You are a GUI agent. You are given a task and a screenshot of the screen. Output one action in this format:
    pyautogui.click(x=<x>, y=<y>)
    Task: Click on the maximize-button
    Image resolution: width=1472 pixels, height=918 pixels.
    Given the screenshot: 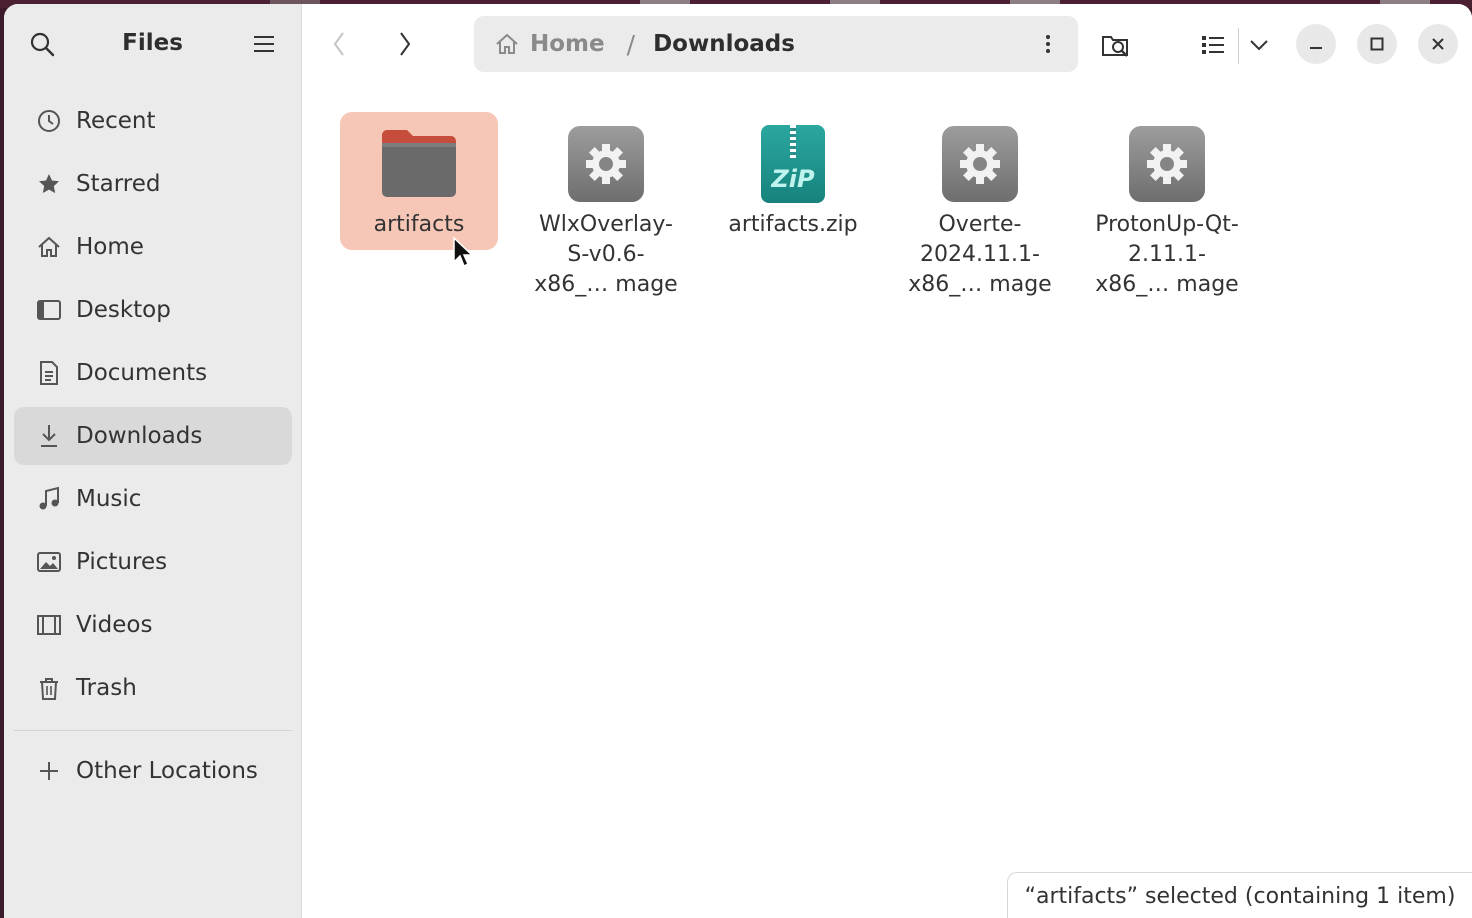 What is the action you would take?
    pyautogui.click(x=1377, y=44)
    